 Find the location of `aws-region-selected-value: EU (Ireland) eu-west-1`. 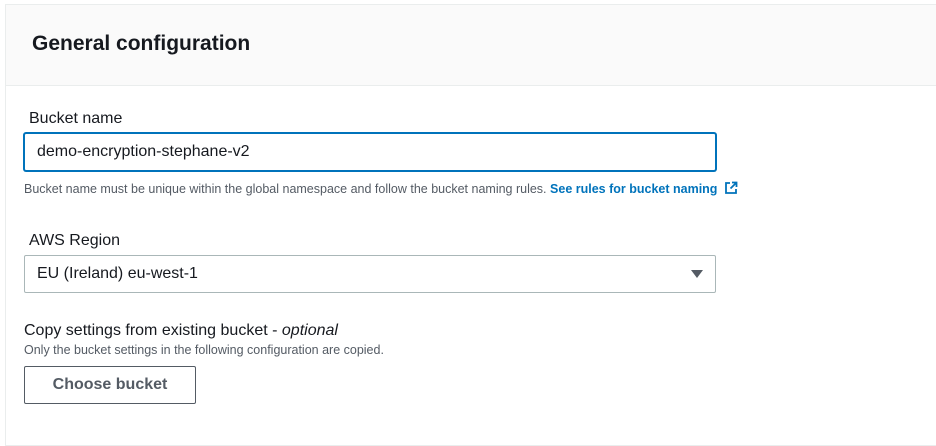

aws-region-selected-value: EU (Ireland) eu-west-1 is located at coordinates (117, 273).